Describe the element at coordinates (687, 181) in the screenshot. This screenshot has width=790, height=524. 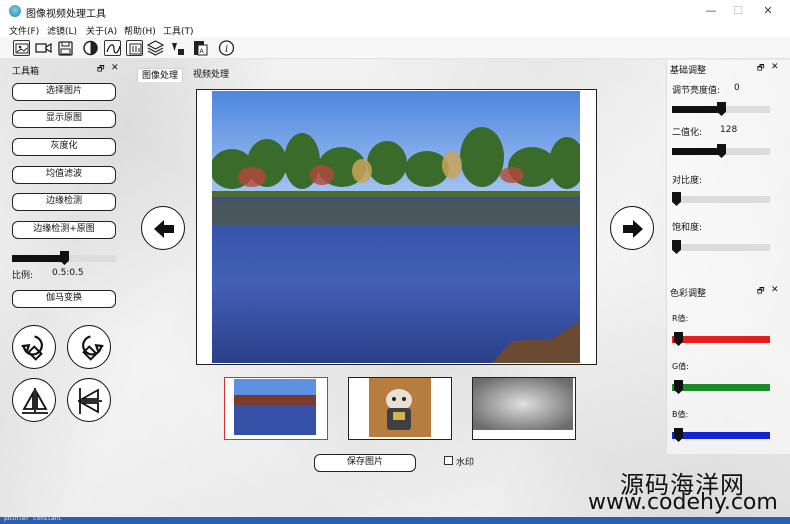
I see `contrast-label: 对比度:` at that location.